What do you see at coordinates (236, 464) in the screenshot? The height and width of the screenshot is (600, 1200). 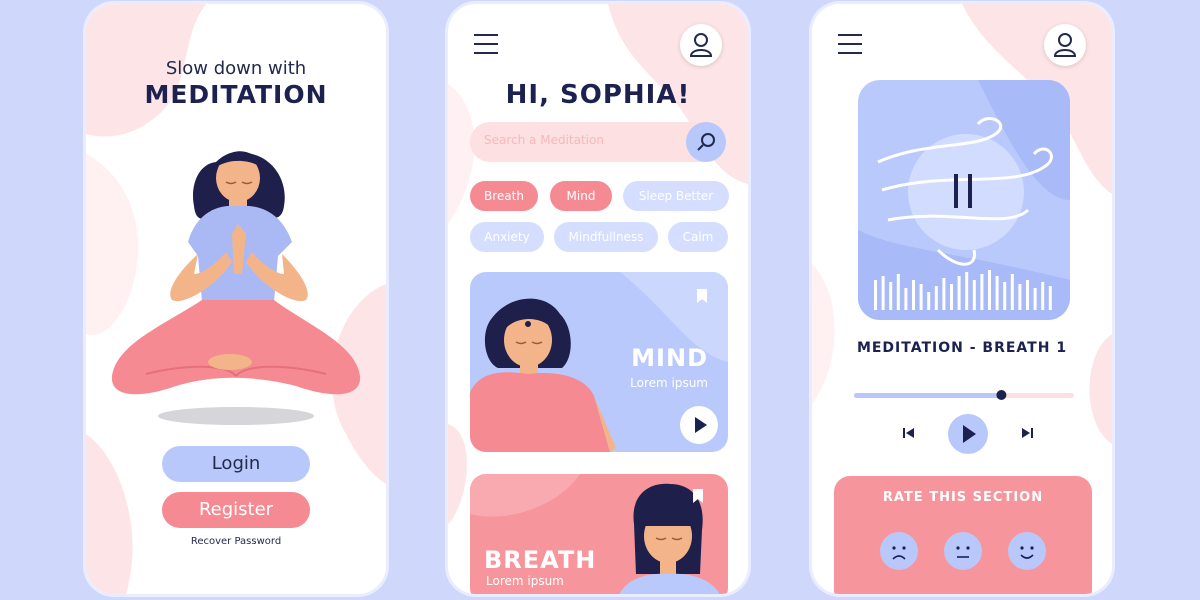 I see `login-button: Login` at bounding box center [236, 464].